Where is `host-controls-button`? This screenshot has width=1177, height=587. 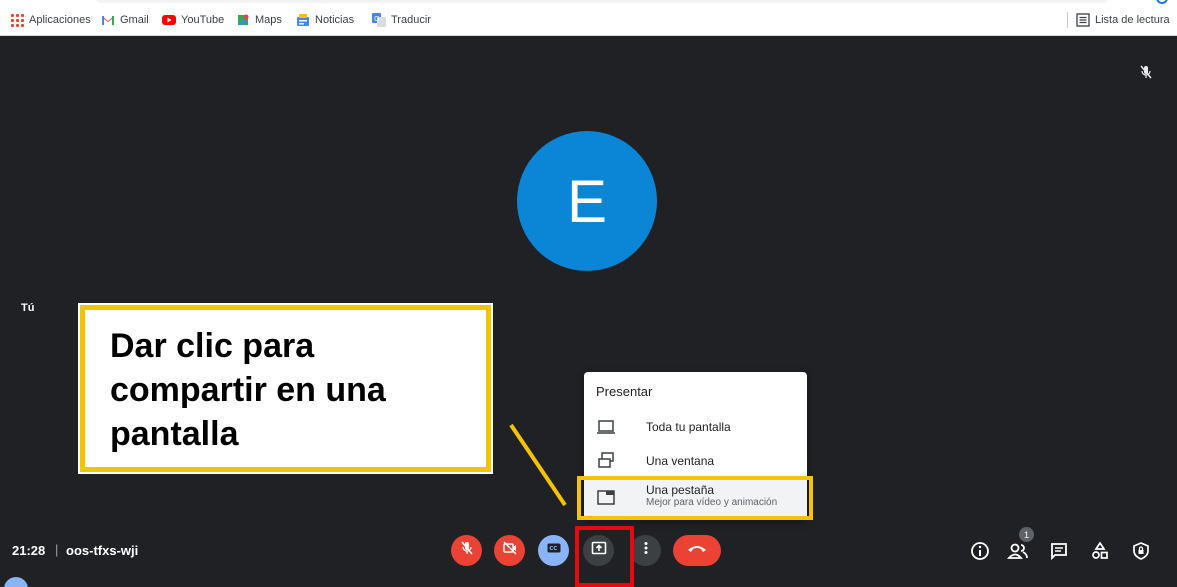
host-controls-button is located at coordinates (1141, 553).